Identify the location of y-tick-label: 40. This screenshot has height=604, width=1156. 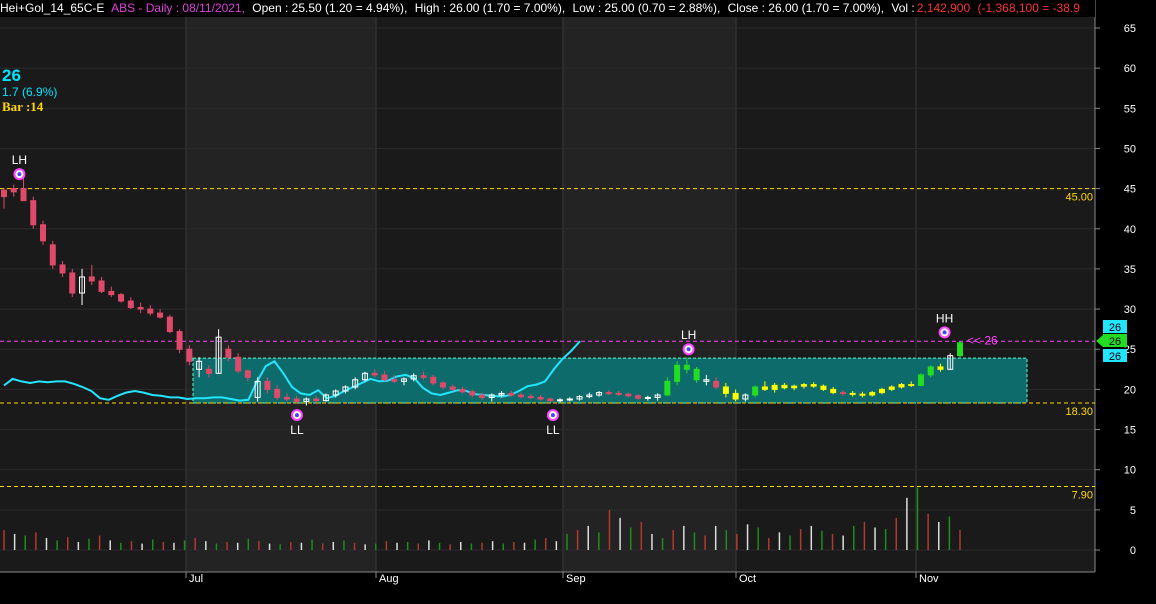
(1130, 230).